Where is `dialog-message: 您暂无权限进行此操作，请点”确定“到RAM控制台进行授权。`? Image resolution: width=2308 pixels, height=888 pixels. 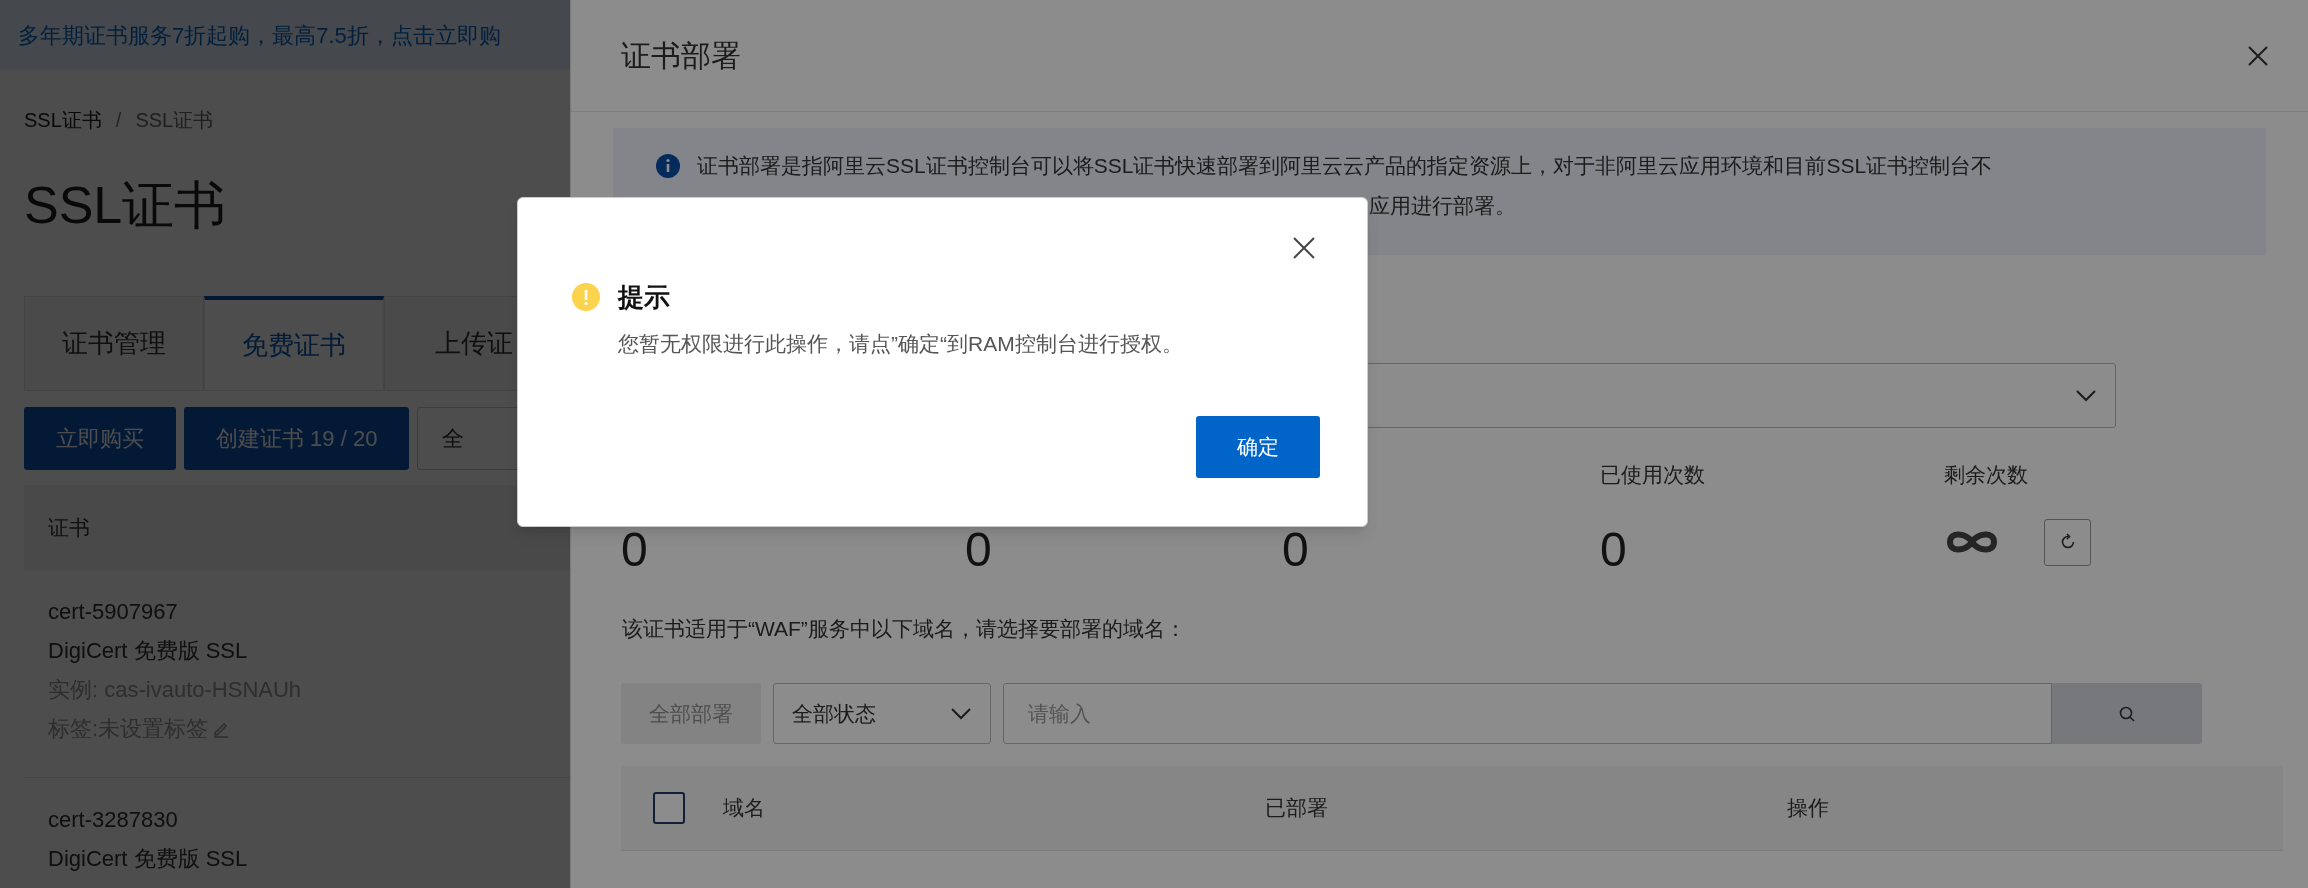
dialog-message: 您暂无权限进行此操作，请点”确定“到RAM控制台进行授权。 is located at coordinates (900, 344).